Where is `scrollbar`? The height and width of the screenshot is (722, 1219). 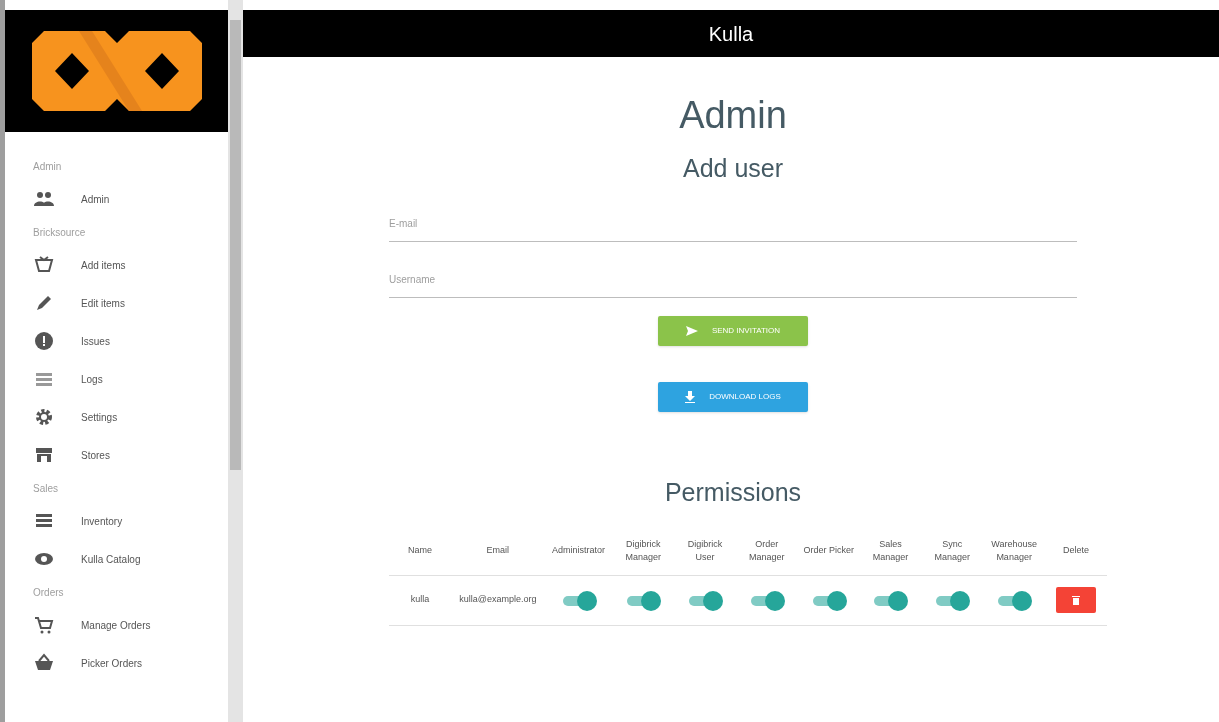
scrollbar is located at coordinates (235, 361).